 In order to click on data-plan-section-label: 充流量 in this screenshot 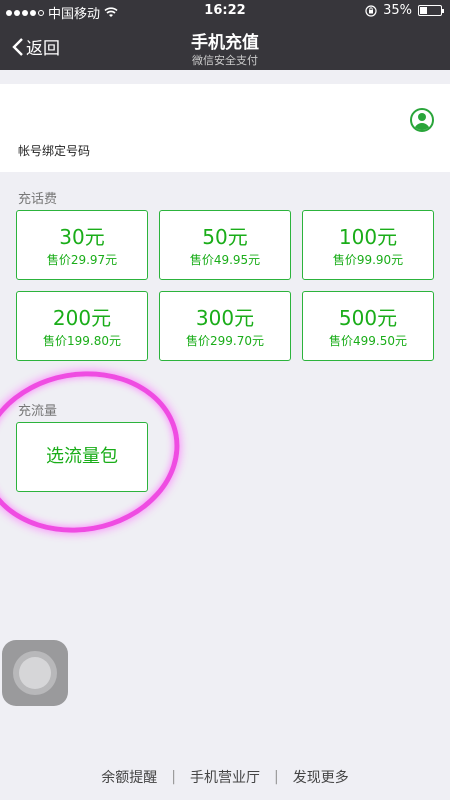, I will do `click(38, 411)`.